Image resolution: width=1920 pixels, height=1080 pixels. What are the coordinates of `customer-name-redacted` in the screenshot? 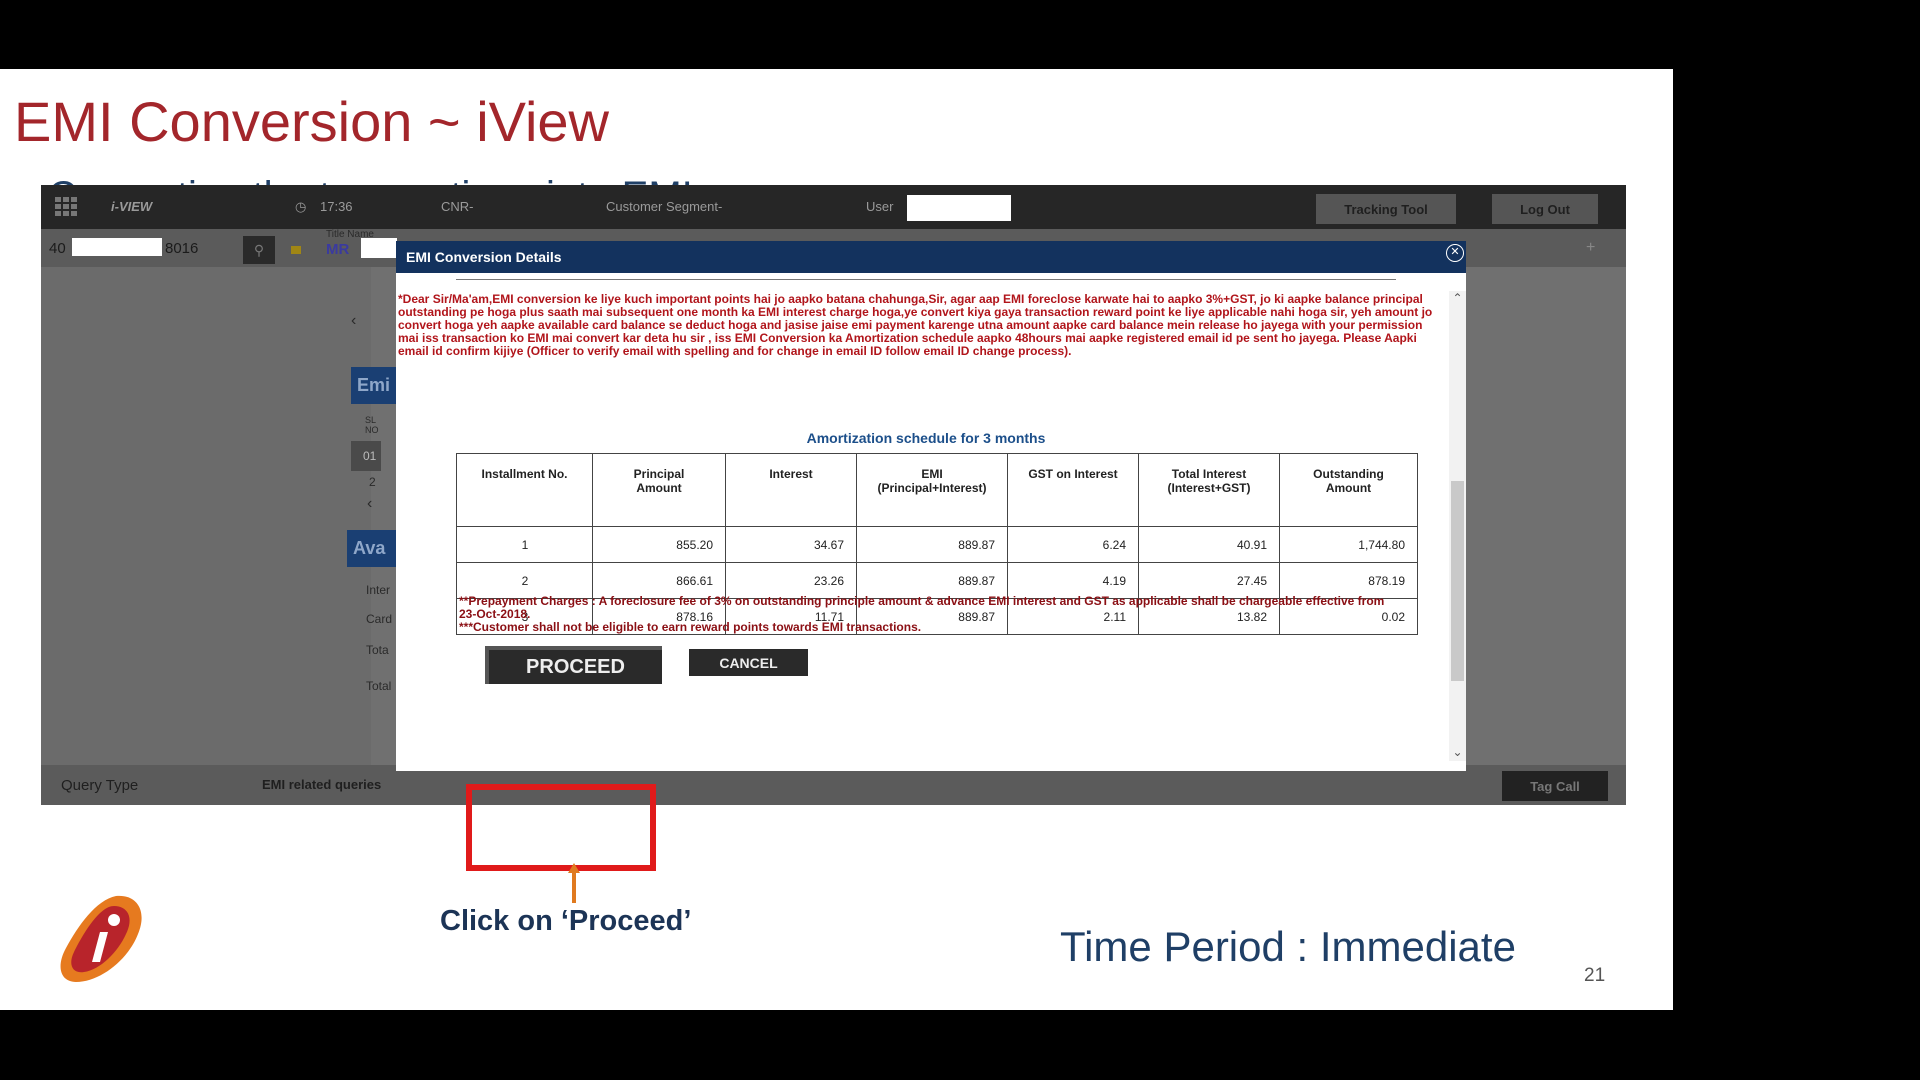 It's located at (379, 248).